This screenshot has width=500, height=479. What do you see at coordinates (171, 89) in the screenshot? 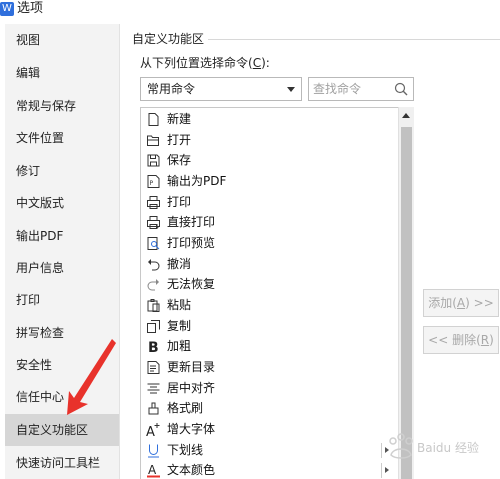
I see `command-source-value: 常用命令` at bounding box center [171, 89].